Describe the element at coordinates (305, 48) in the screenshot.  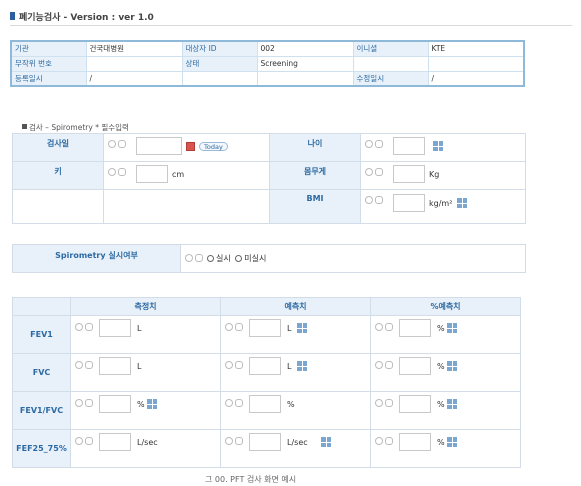
I see `subject-id-value: 002` at that location.